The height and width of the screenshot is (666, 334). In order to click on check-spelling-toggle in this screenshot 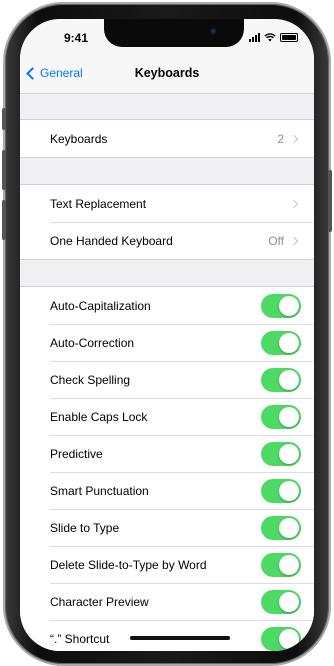, I will do `click(281, 379)`.